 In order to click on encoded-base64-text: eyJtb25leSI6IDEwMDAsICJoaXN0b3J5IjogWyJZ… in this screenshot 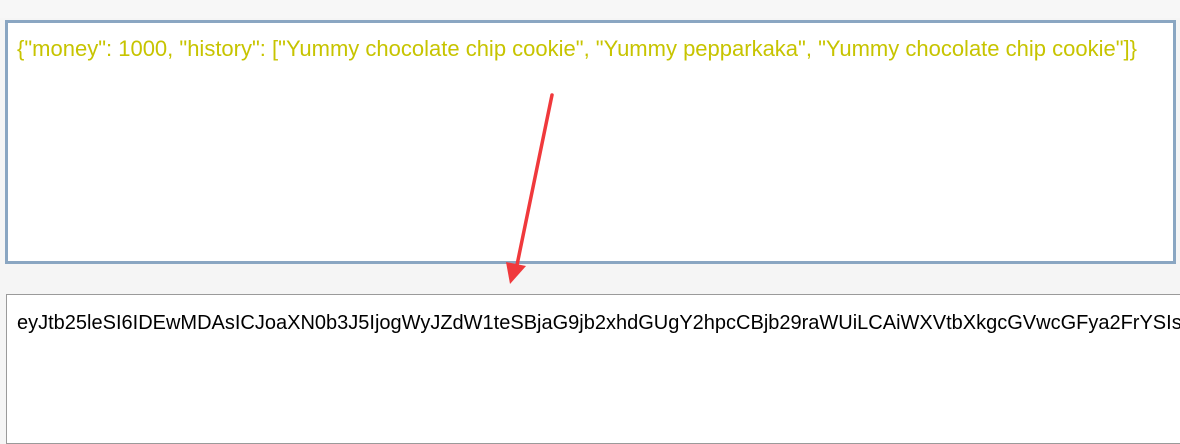, I will do `click(598, 323)`.